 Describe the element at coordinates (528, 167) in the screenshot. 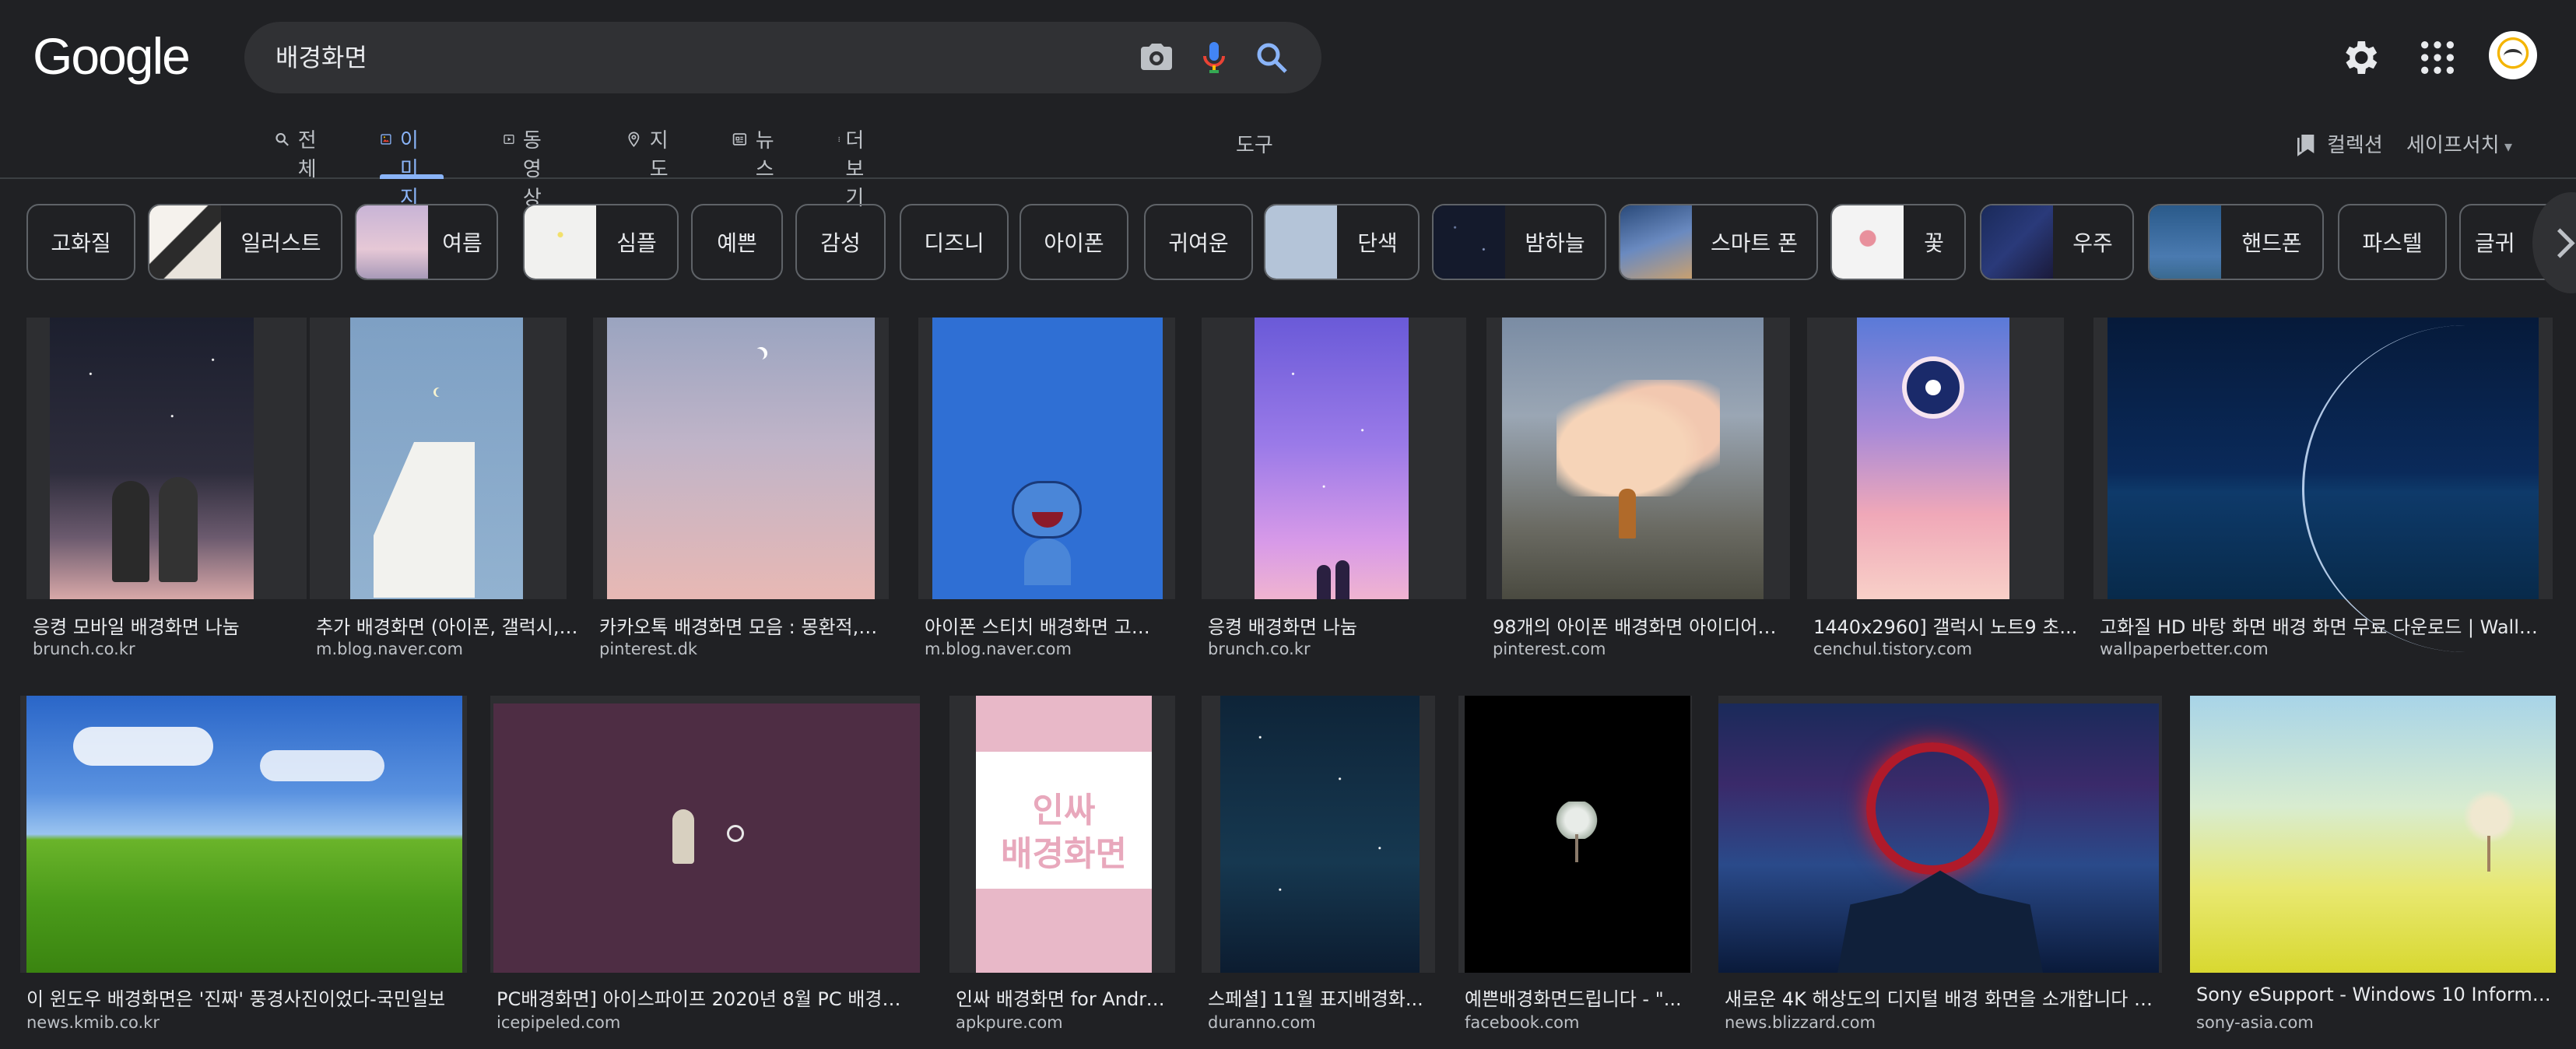

I see `tab-videos: 동영상` at that location.